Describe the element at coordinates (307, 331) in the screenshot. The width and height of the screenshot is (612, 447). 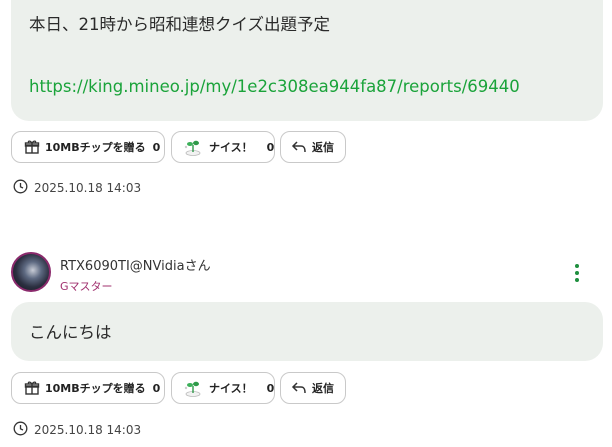
I see `post-bubble: こんにちは` at that location.